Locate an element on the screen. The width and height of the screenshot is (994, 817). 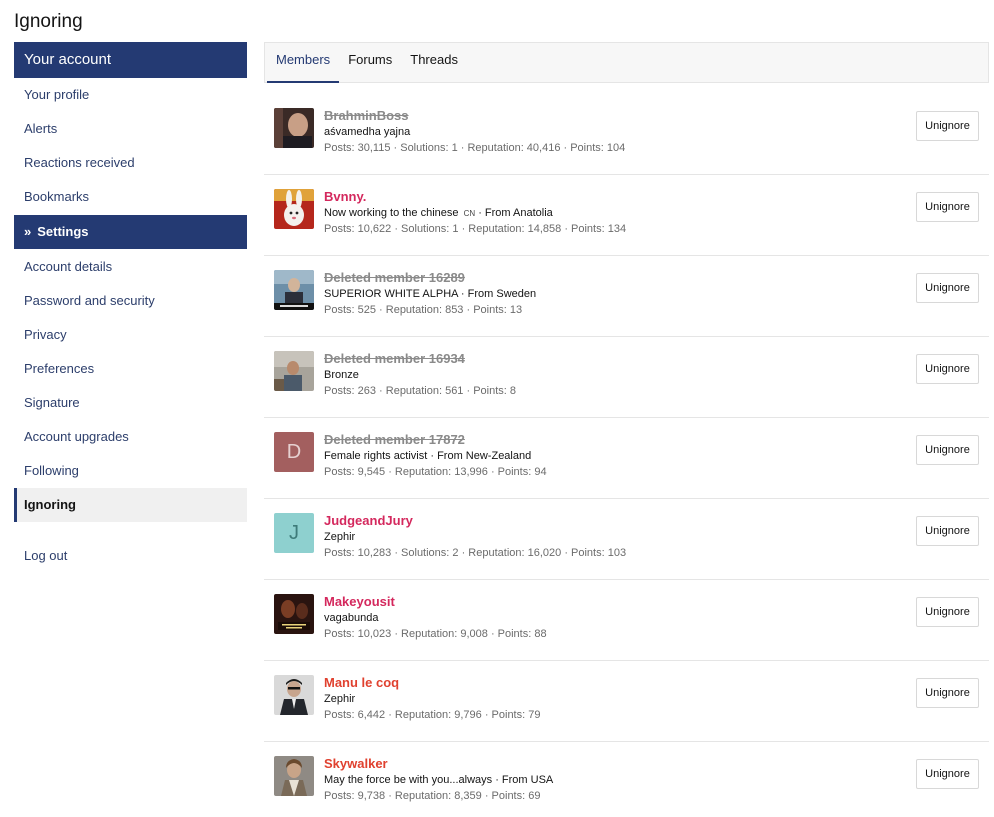
settings-label: Settings is located at coordinates (63, 231).